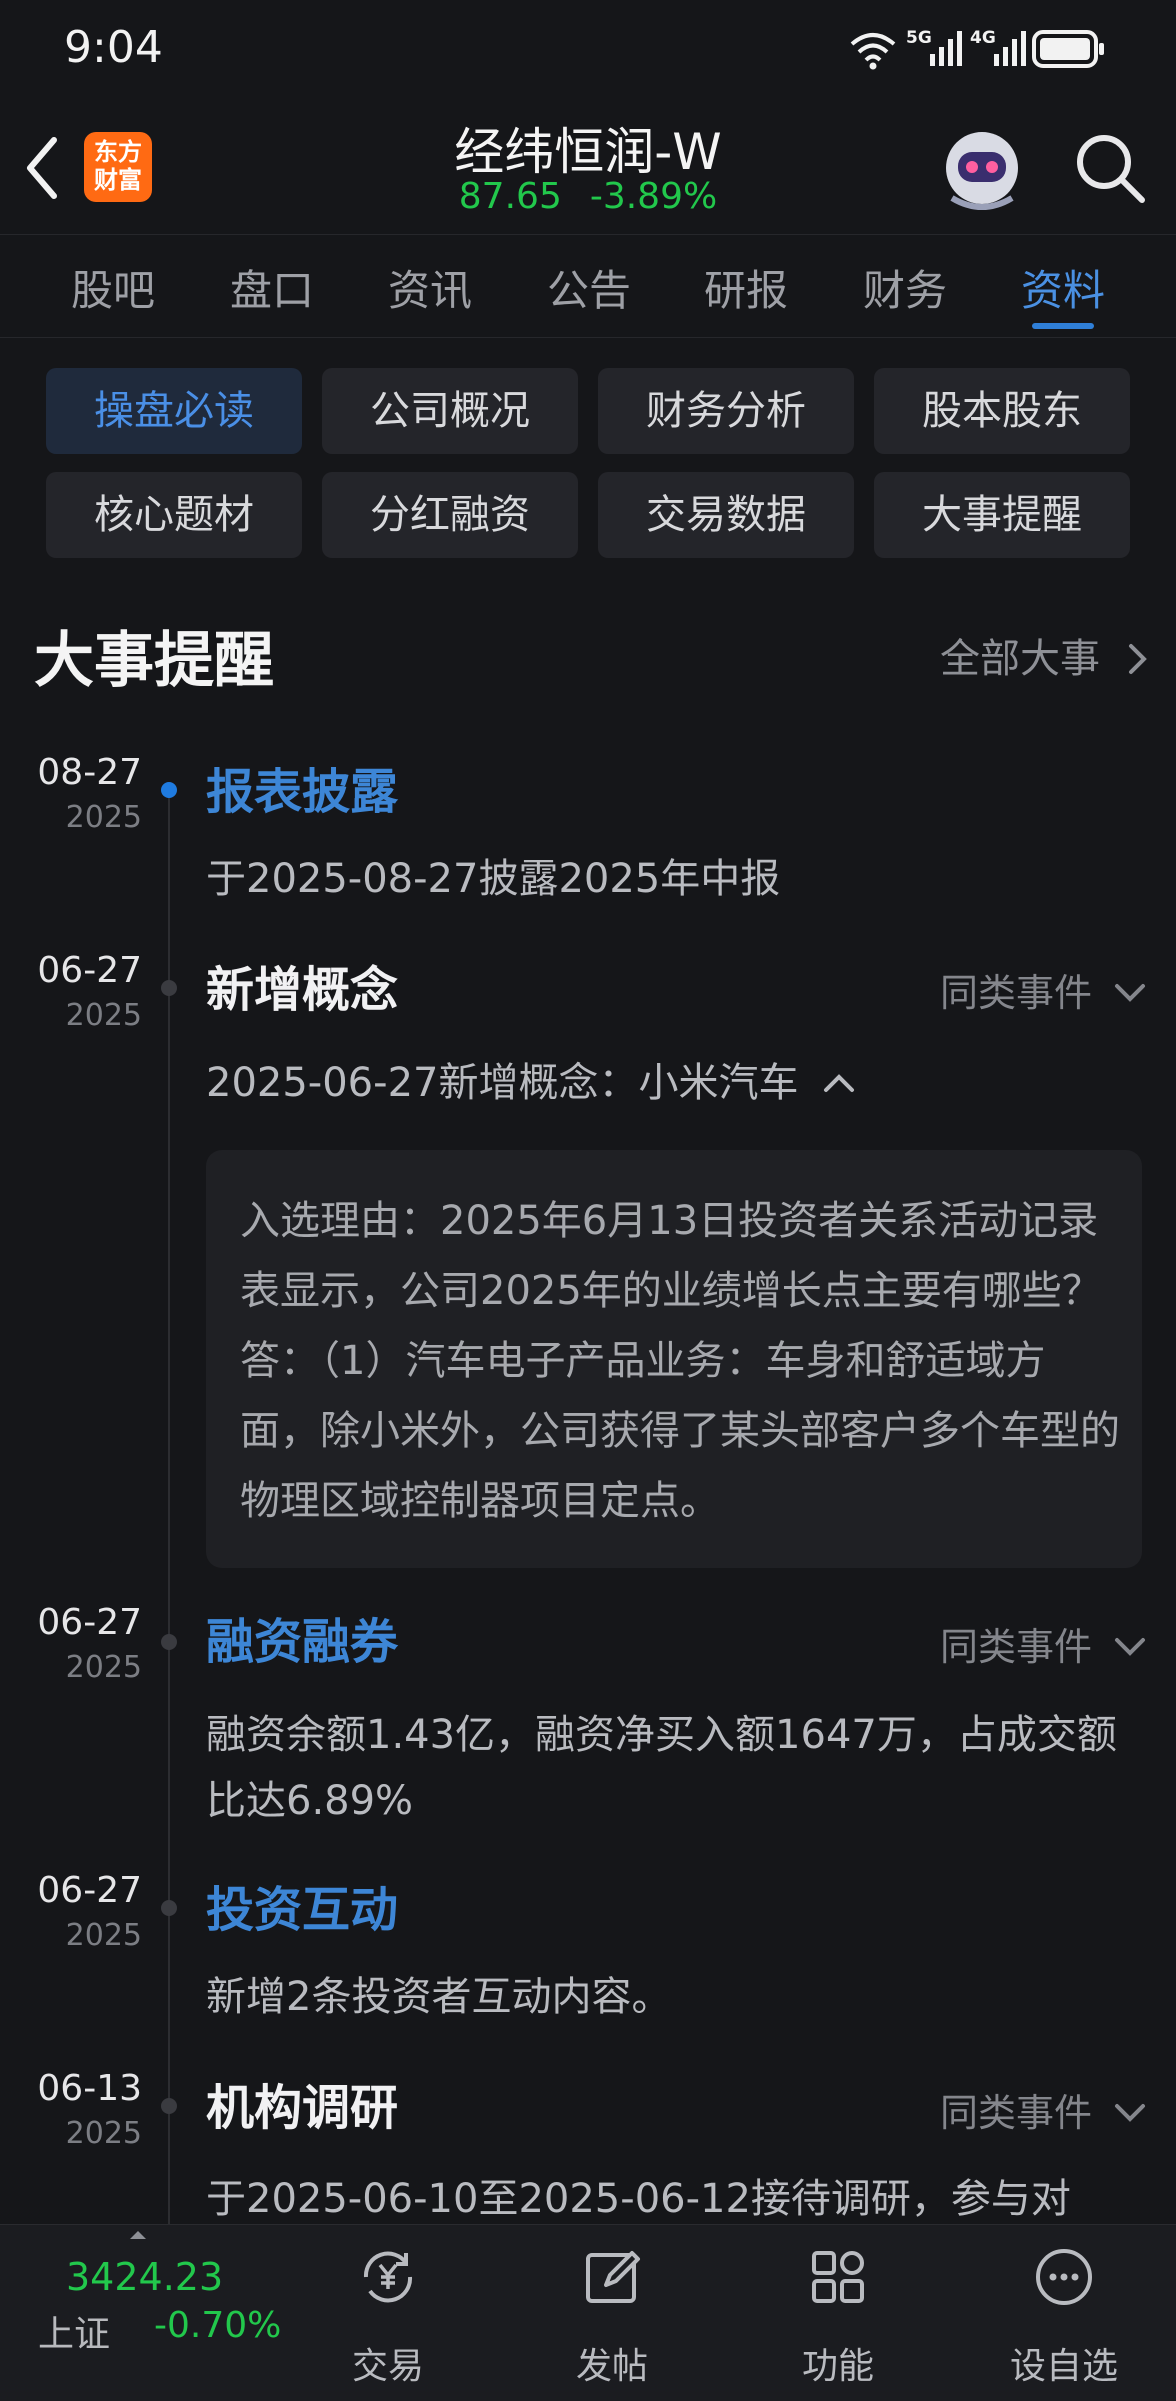 The width and height of the screenshot is (1176, 2401). I want to click on active-tab-indicator, so click(1063, 326).